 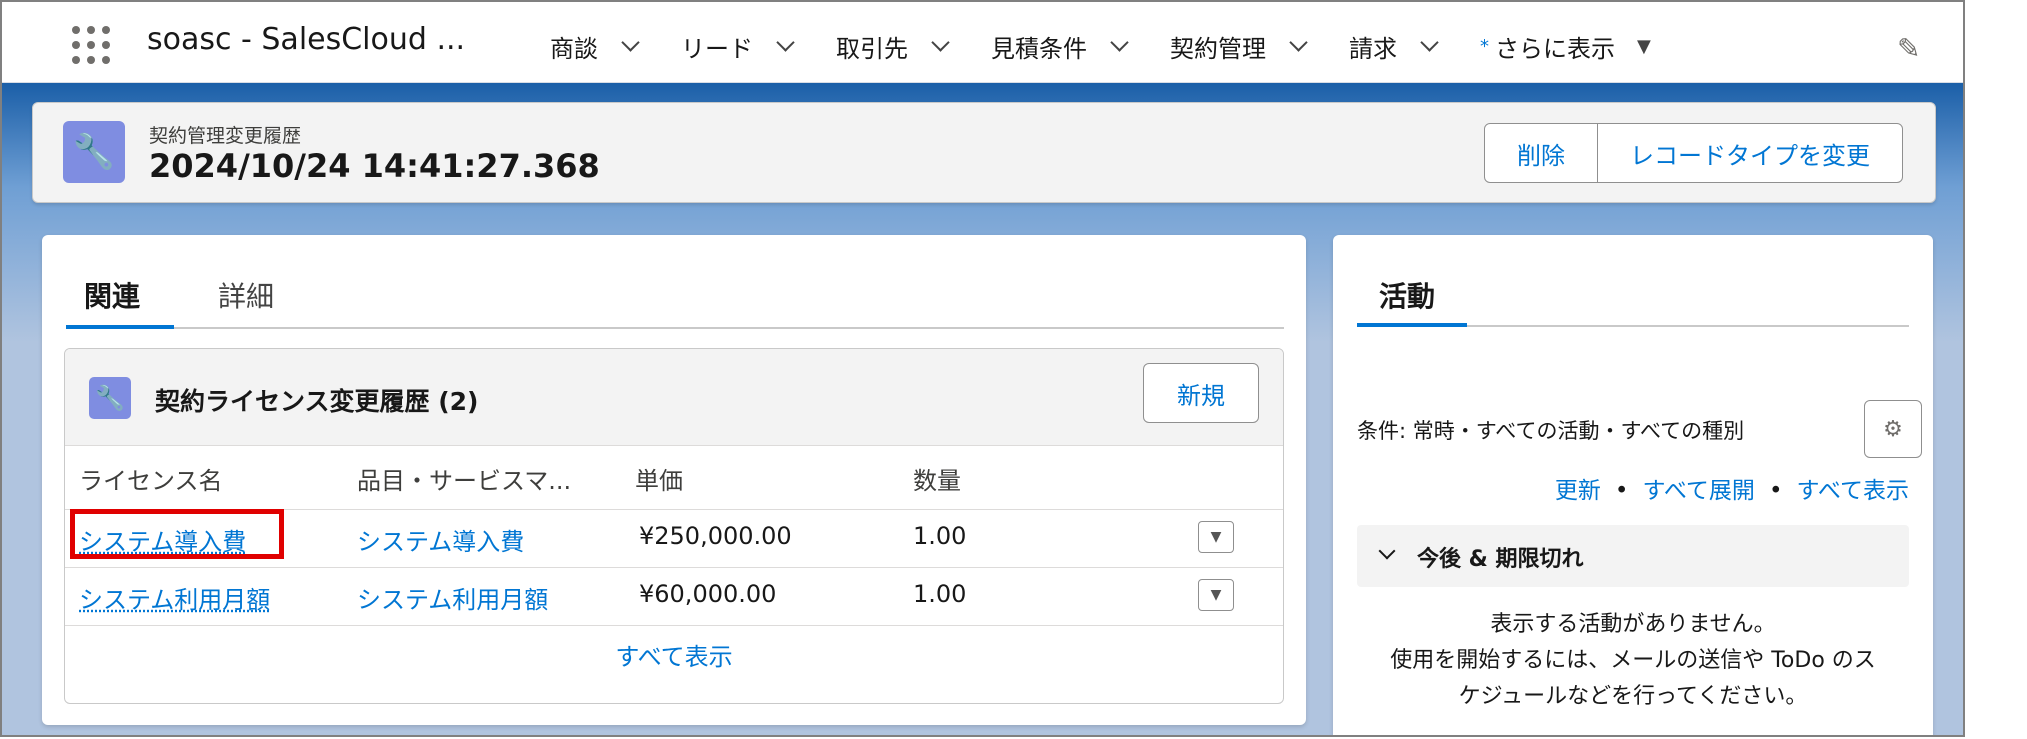 What do you see at coordinates (717, 48) in the screenshot?
I see `nav-item-label: リード` at bounding box center [717, 48].